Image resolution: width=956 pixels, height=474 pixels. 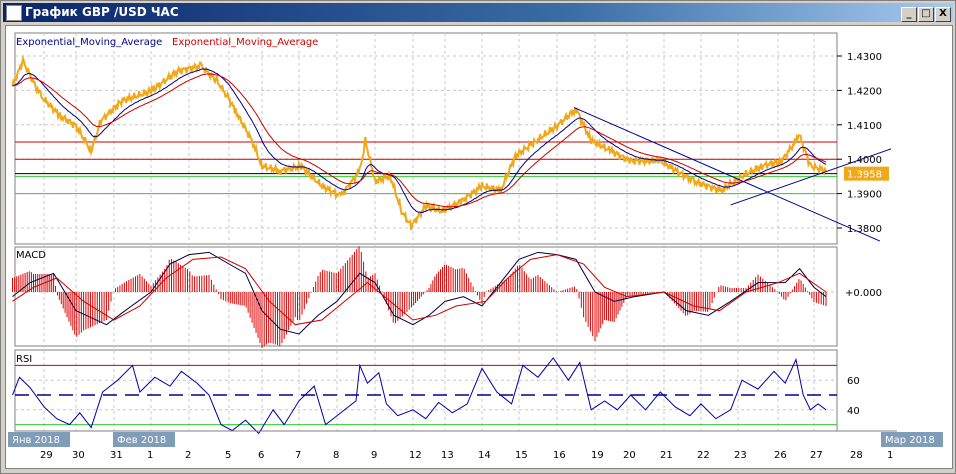 I want to click on macd-label: MACD, so click(x=31, y=255).